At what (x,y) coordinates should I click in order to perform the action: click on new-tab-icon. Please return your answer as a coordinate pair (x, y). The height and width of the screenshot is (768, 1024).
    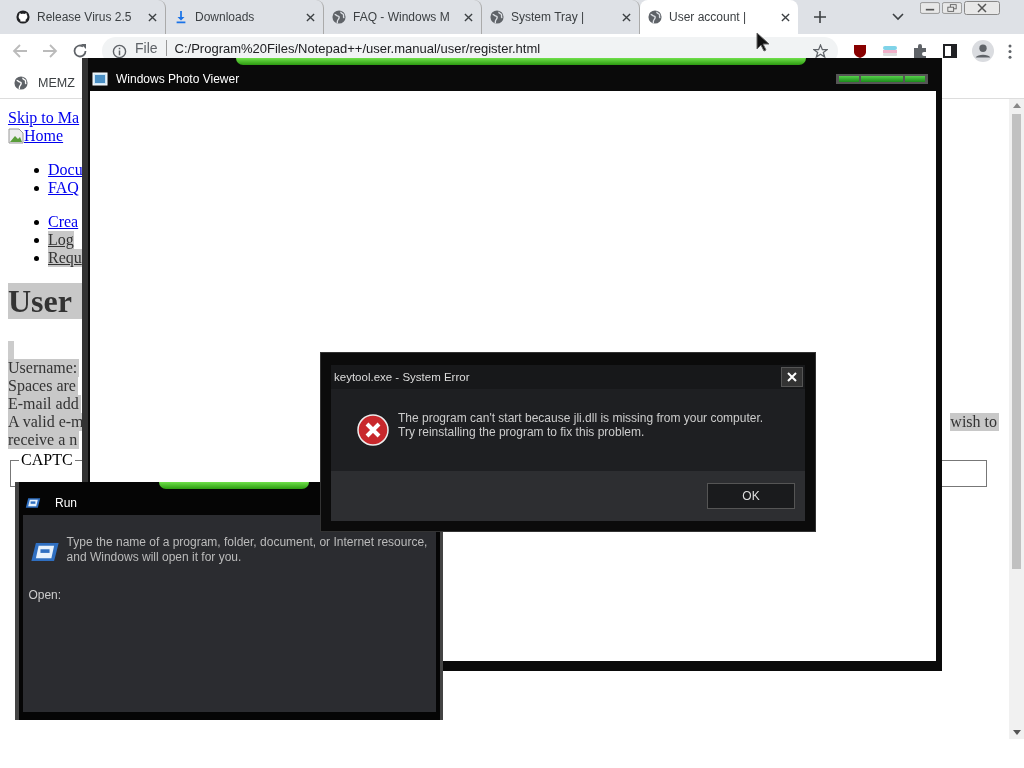
    Looking at the image, I should click on (820, 17).